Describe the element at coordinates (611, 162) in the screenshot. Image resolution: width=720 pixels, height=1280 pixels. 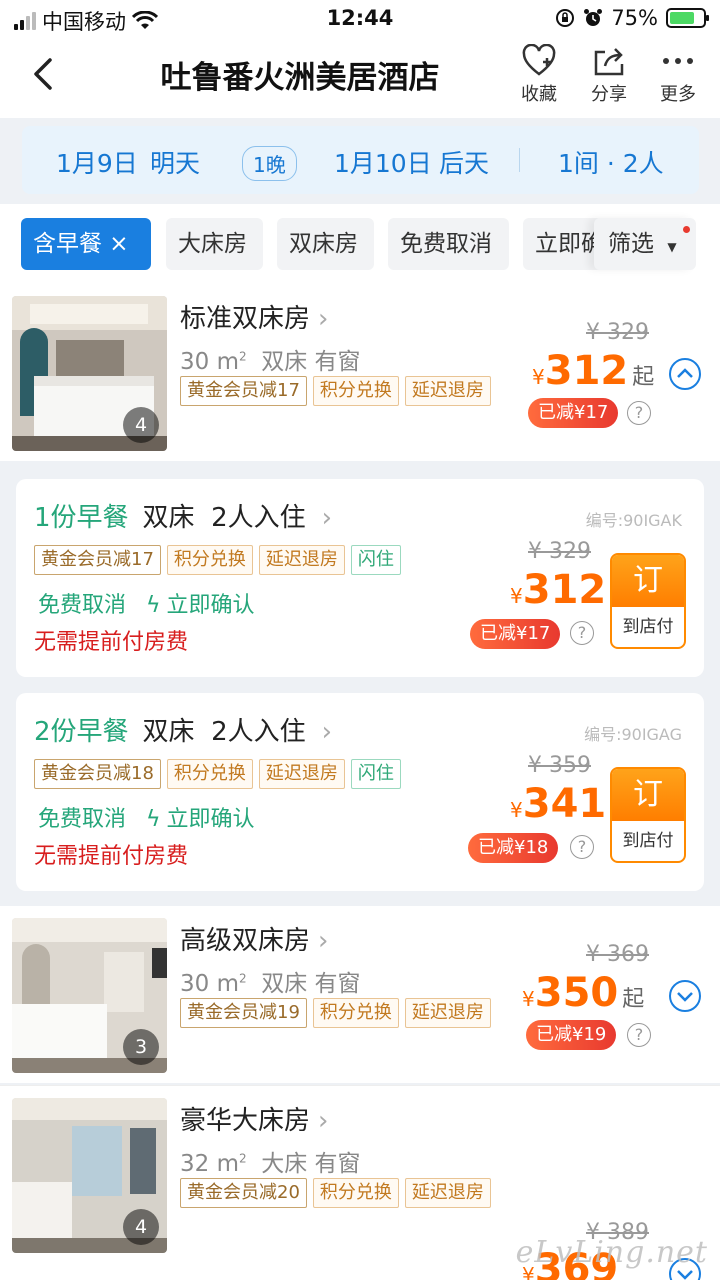
I see `guests-selector: 1间 · 2人` at that location.